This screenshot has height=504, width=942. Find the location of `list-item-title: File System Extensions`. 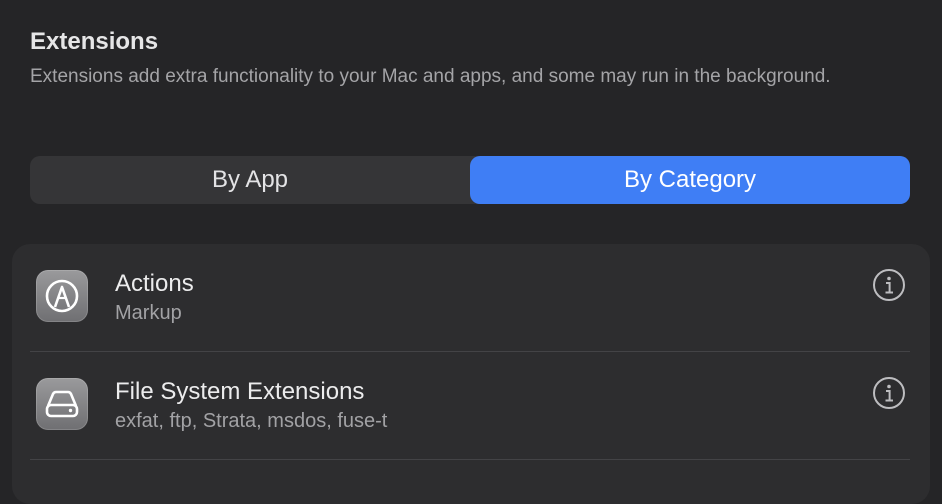

list-item-title: File System Extensions is located at coordinates (240, 391).